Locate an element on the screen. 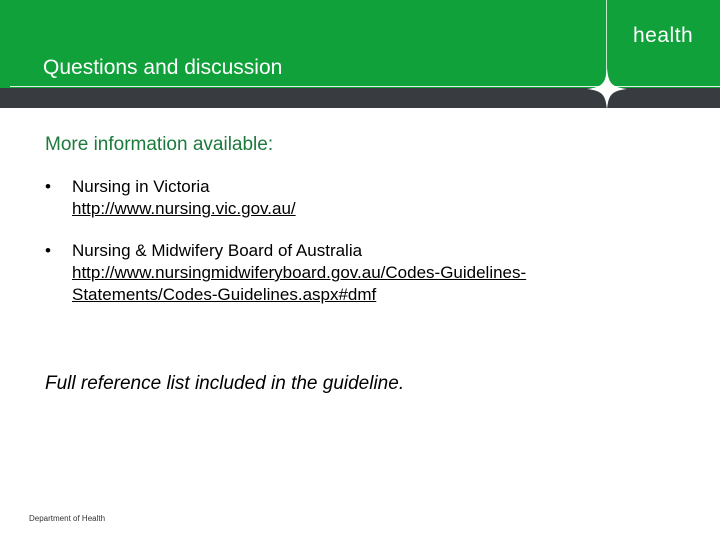 The image size is (720, 540). sparkle-star-icon is located at coordinates (607, 89).